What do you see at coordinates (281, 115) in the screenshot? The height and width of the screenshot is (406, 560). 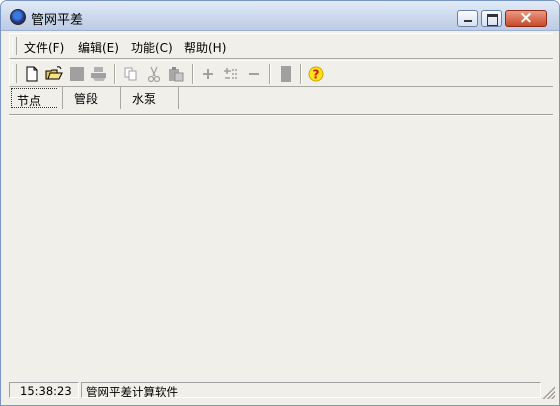 I see `tab-baseline` at bounding box center [281, 115].